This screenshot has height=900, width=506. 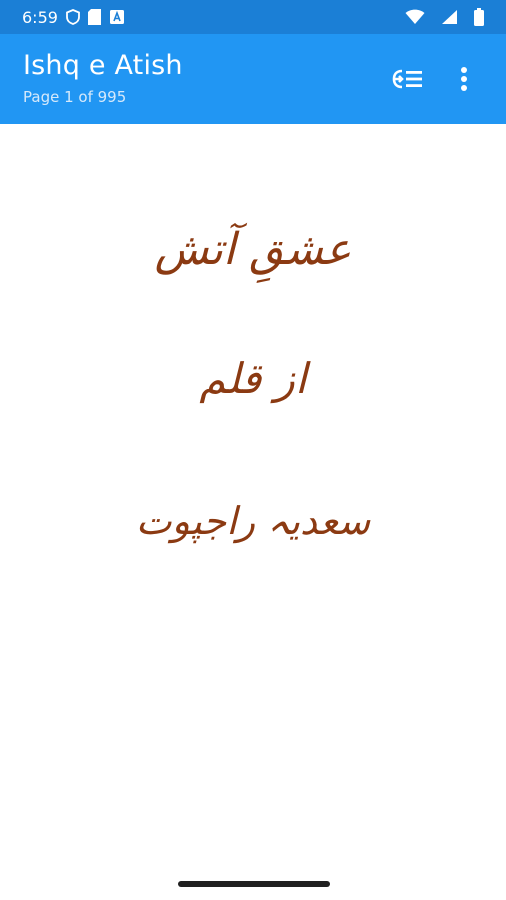 What do you see at coordinates (253, 17) in the screenshot?
I see `status-bar: 6:59` at bounding box center [253, 17].